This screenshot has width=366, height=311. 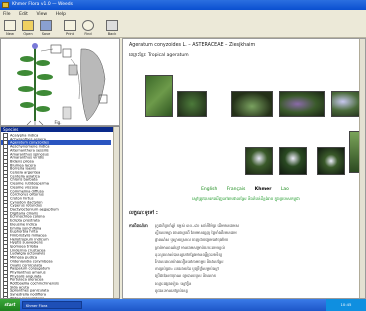 What do you see at coordinates (183, 28) in the screenshot?
I see `toolbar: New Open Save Print Find Back` at bounding box center [183, 28].